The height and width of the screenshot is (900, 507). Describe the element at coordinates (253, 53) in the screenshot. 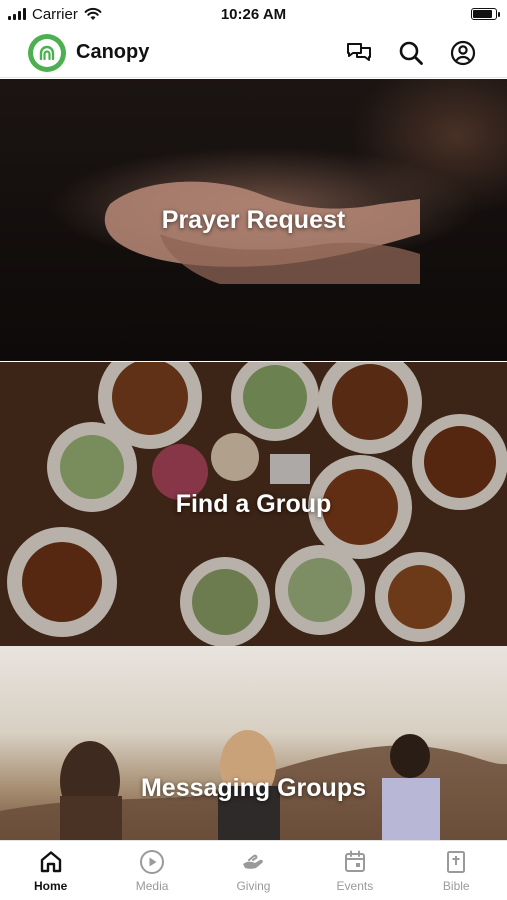

I see `app-header: Canopy` at that location.